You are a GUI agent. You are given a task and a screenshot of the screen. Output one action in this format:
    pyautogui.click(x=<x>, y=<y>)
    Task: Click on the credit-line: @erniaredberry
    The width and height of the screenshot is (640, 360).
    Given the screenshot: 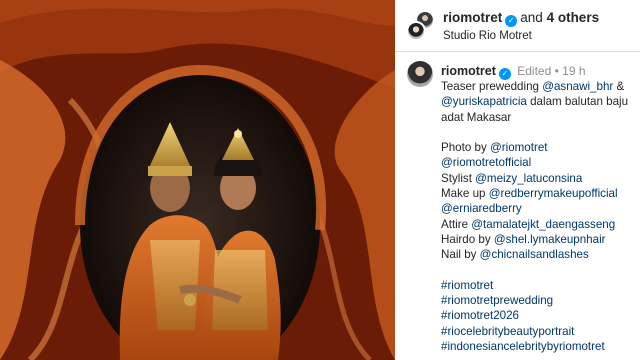 What is the action you would take?
    pyautogui.click(x=539, y=208)
    